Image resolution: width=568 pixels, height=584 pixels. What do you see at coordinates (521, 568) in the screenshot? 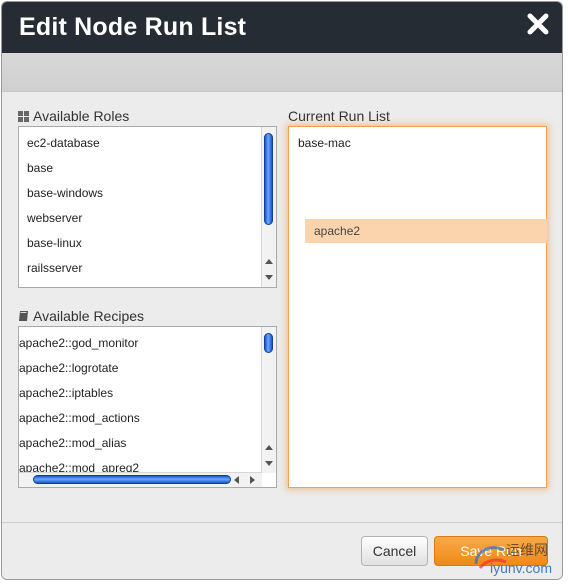
I see `watermark-url: iyunv.com` at bounding box center [521, 568].